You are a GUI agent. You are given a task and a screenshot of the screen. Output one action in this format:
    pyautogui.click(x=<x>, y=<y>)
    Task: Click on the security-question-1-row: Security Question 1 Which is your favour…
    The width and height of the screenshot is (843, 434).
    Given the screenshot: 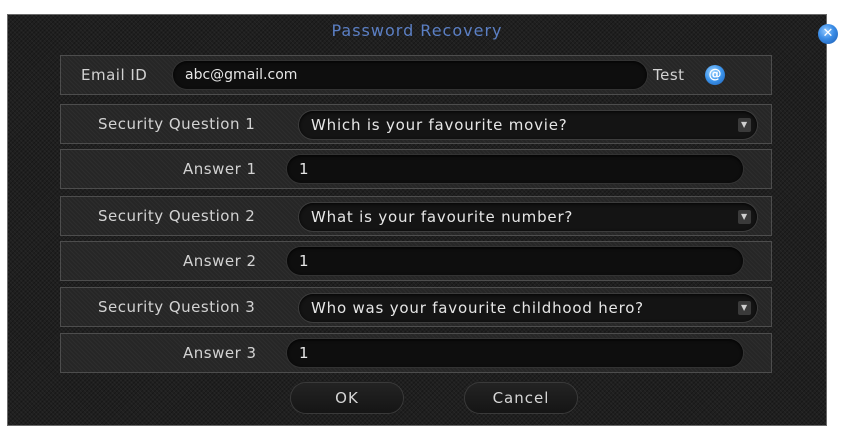 What is the action you would take?
    pyautogui.click(x=416, y=124)
    